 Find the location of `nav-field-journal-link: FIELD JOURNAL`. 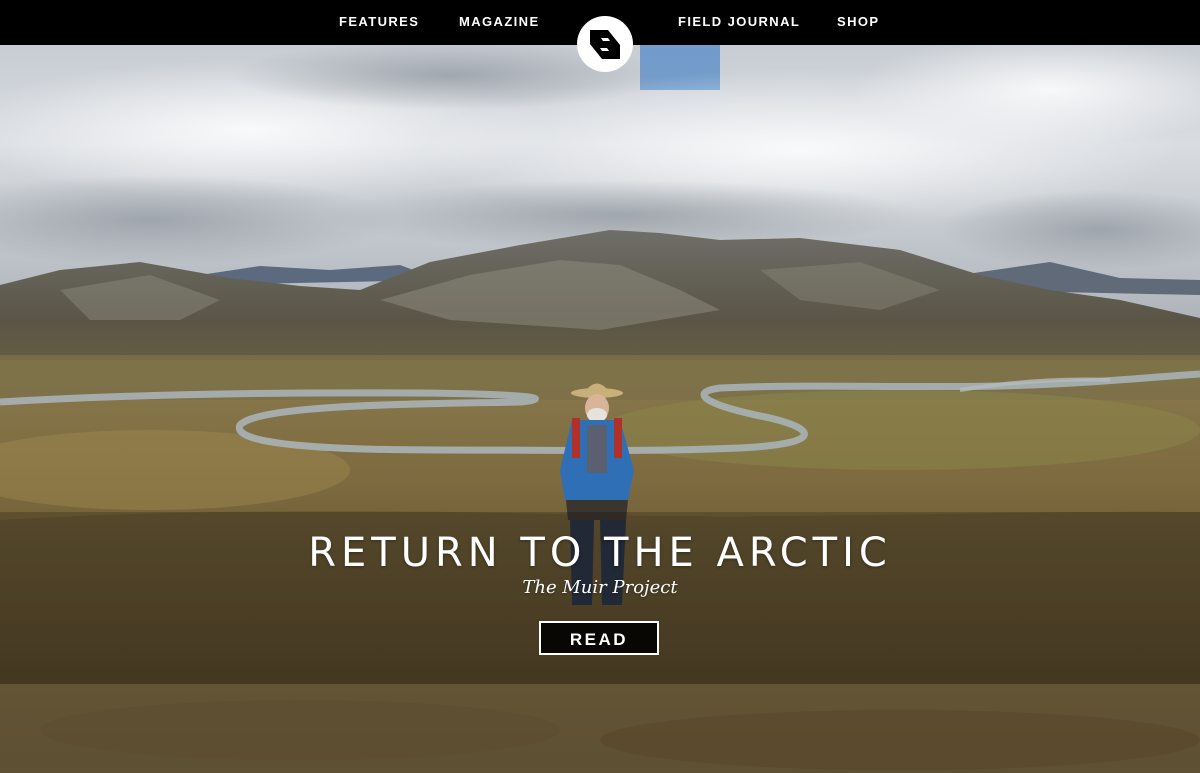

nav-field-journal-link: FIELD JOURNAL is located at coordinates (739, 22).